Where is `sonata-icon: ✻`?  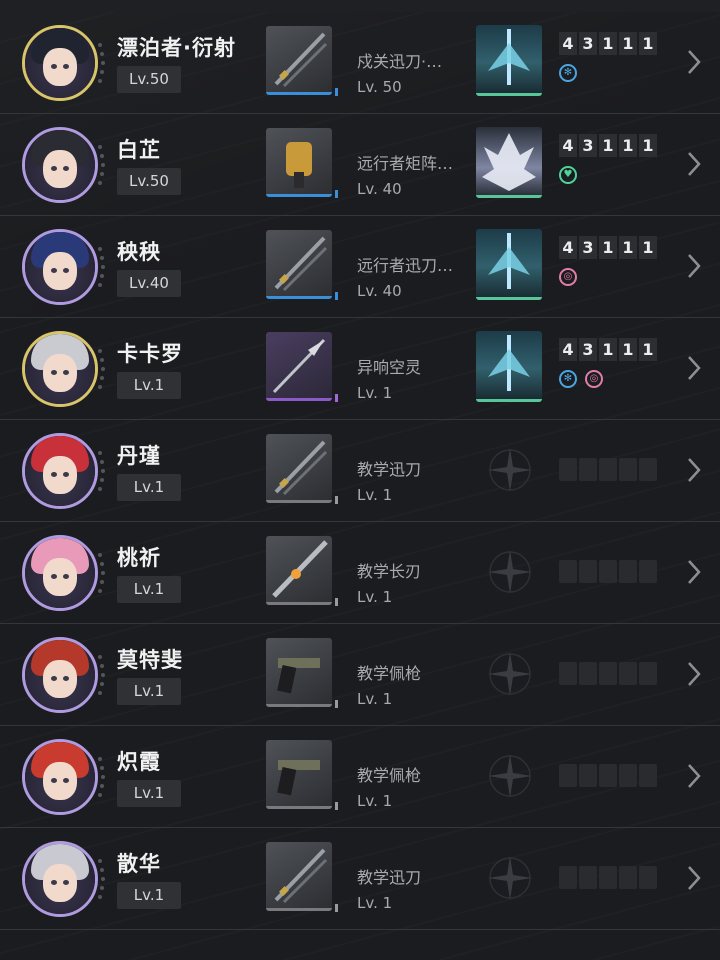 sonata-icon: ✻ is located at coordinates (568, 73).